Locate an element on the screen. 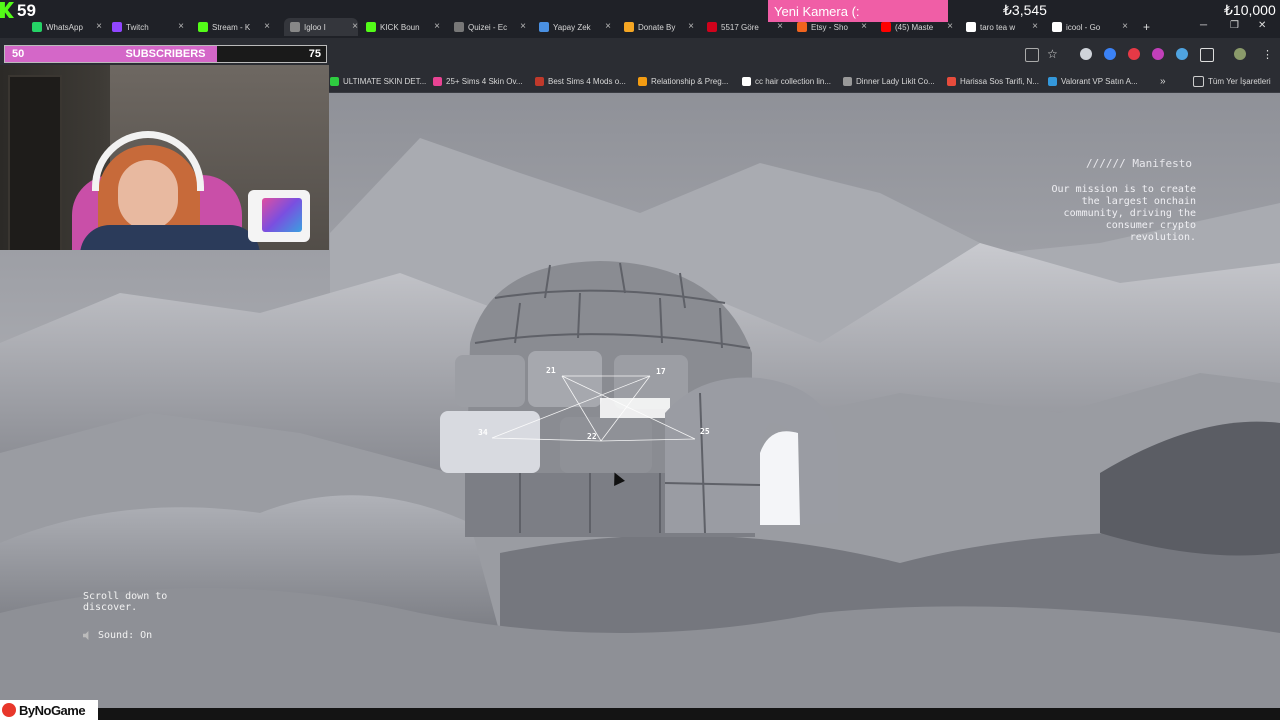 This screenshot has width=1280, height=720. bynogame-logo-icon is located at coordinates (9, 710).